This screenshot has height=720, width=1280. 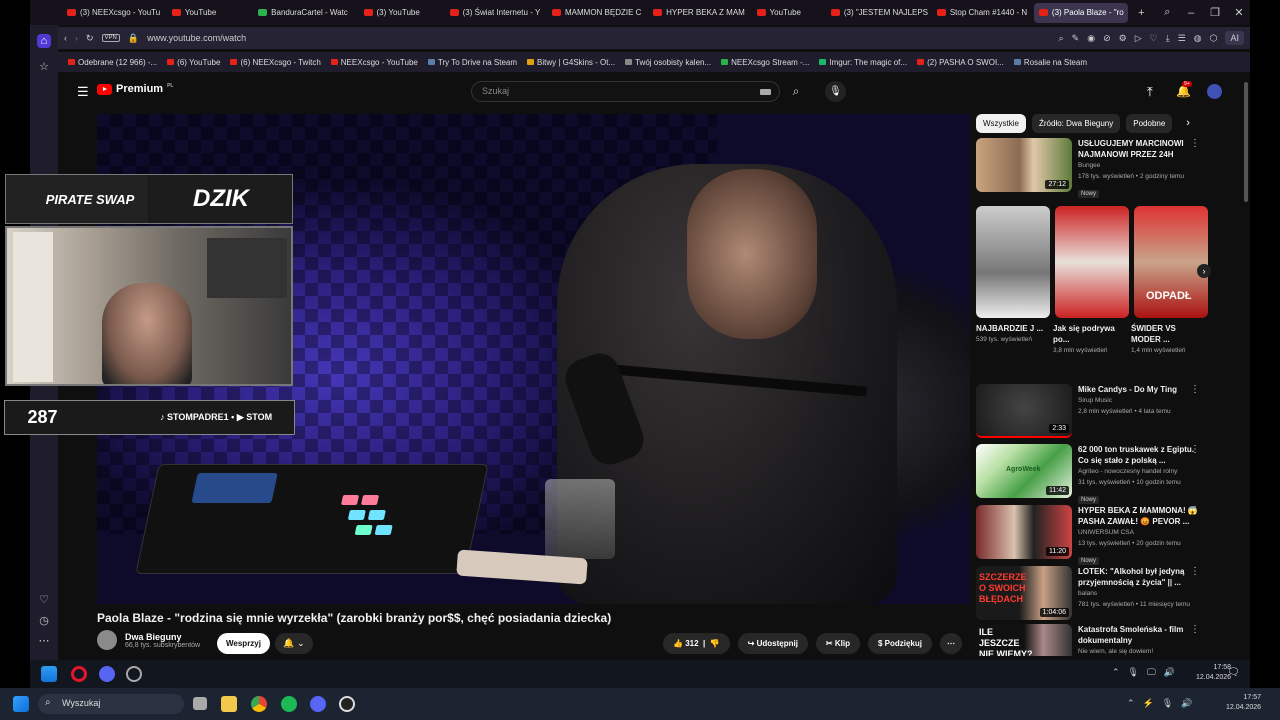 I want to click on edit-icon: ✎, so click(x=1076, y=38).